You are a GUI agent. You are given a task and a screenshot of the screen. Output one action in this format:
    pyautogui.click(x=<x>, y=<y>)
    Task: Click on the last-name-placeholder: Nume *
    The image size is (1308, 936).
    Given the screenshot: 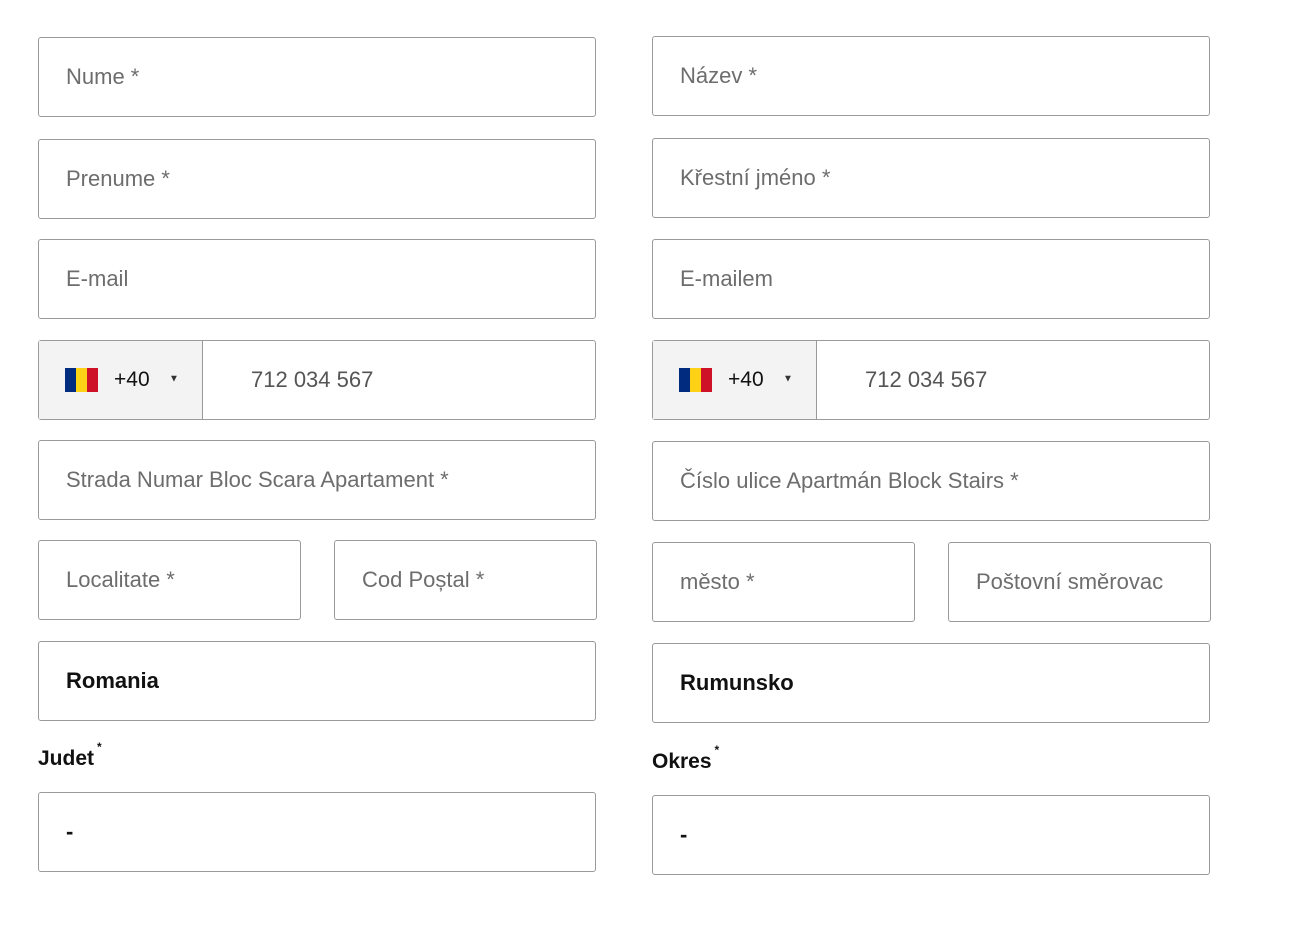 What is the action you would take?
    pyautogui.click(x=103, y=76)
    